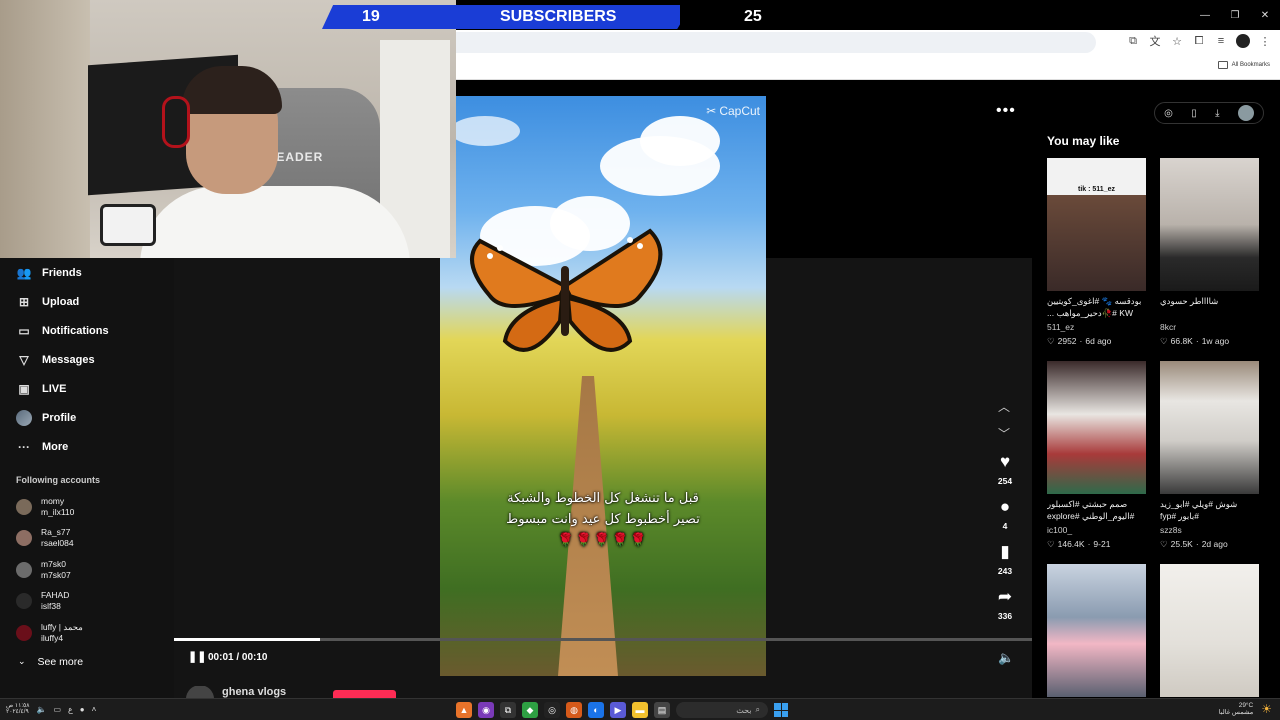 The image size is (1280, 720). Describe the element at coordinates (640, 710) in the screenshot. I see `folder-icon: ▬` at that location.